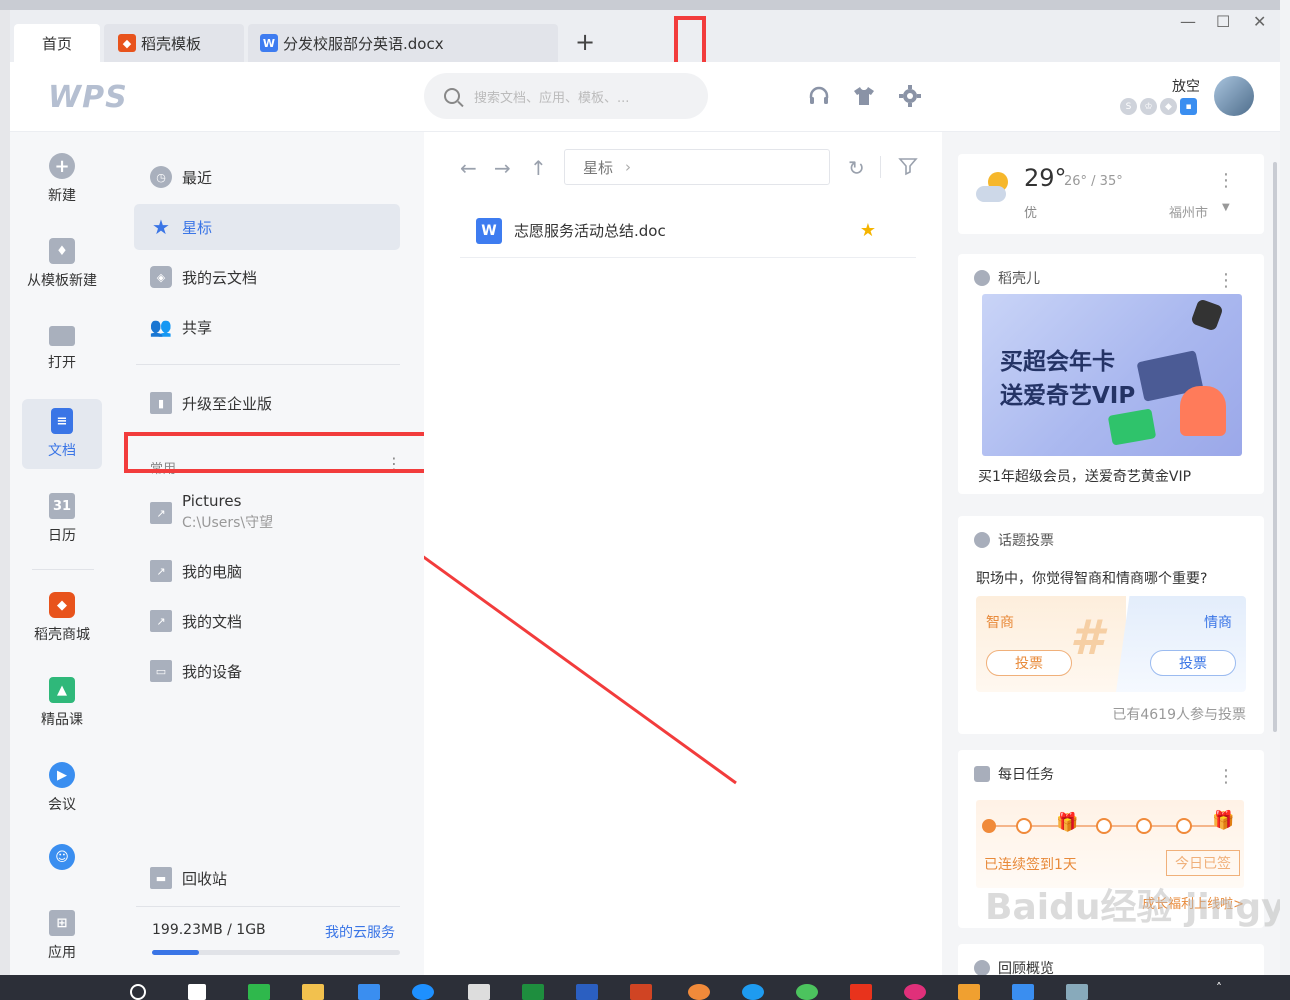  What do you see at coordinates (62, 166) in the screenshot?
I see `plus-circle-icon: +` at bounding box center [62, 166].